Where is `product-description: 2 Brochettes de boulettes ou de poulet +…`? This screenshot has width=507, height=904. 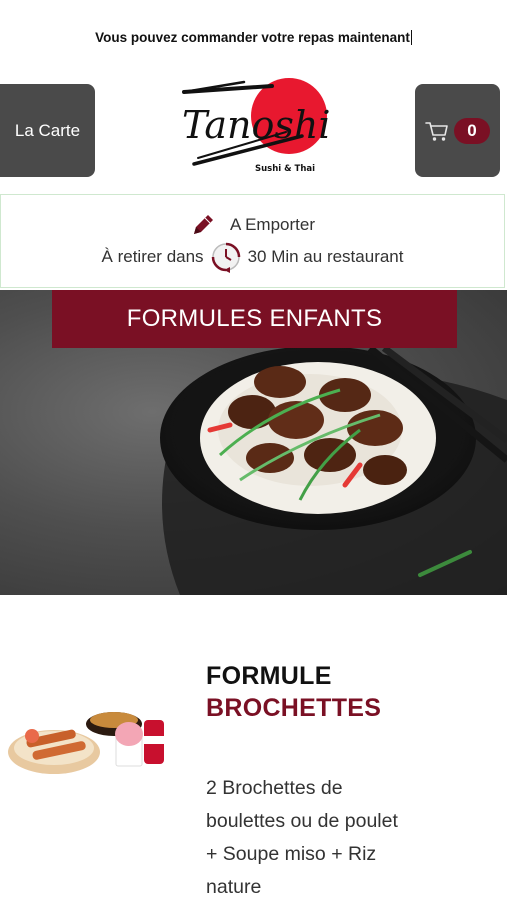
product-description: 2 Brochettes de boulettes ou de poulet +… is located at coordinates (302, 837).